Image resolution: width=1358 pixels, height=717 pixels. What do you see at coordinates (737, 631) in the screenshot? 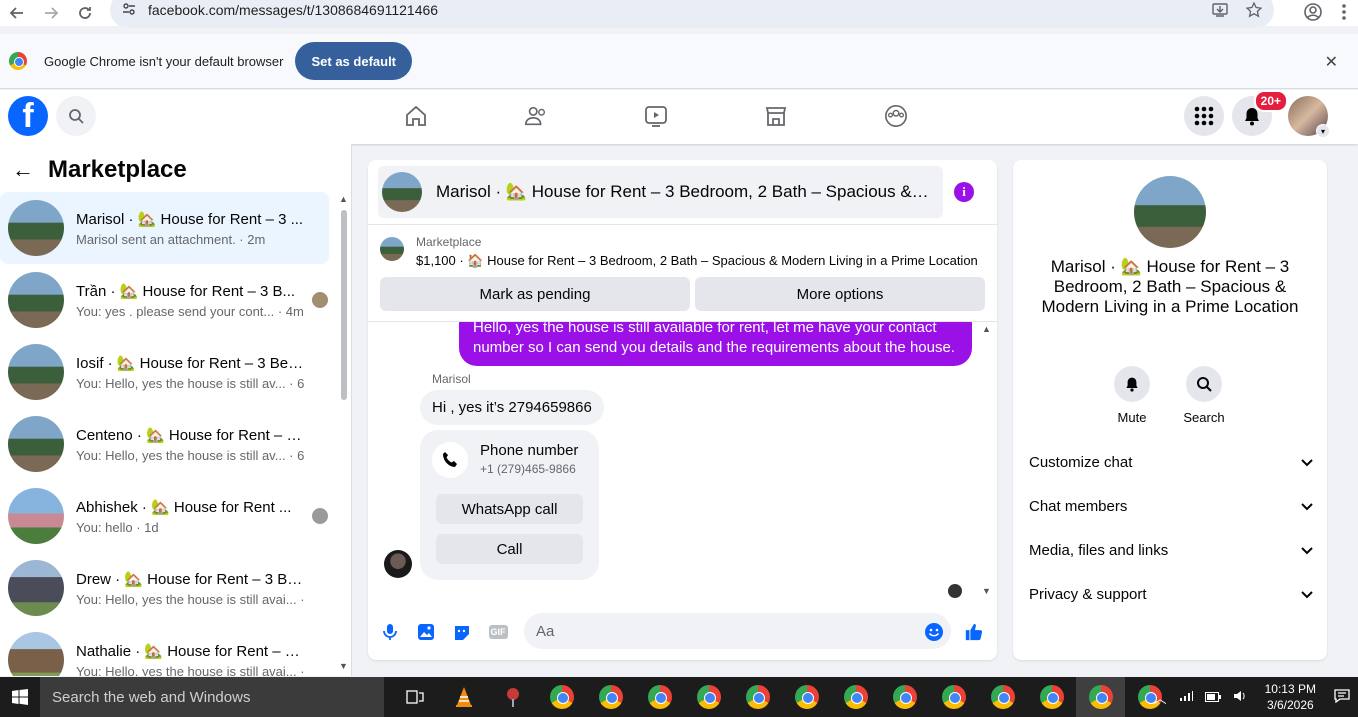
I see `message-input: Aa` at bounding box center [737, 631].